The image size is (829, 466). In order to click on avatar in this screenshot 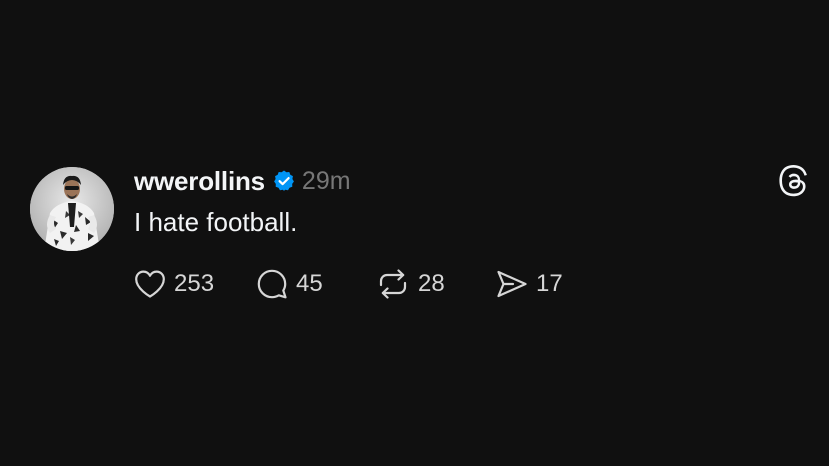, I will do `click(72, 209)`.